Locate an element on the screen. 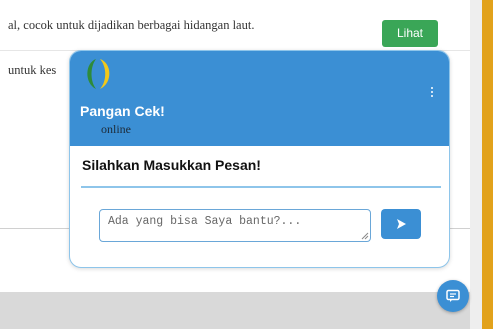  accent-bar is located at coordinates (487, 164).